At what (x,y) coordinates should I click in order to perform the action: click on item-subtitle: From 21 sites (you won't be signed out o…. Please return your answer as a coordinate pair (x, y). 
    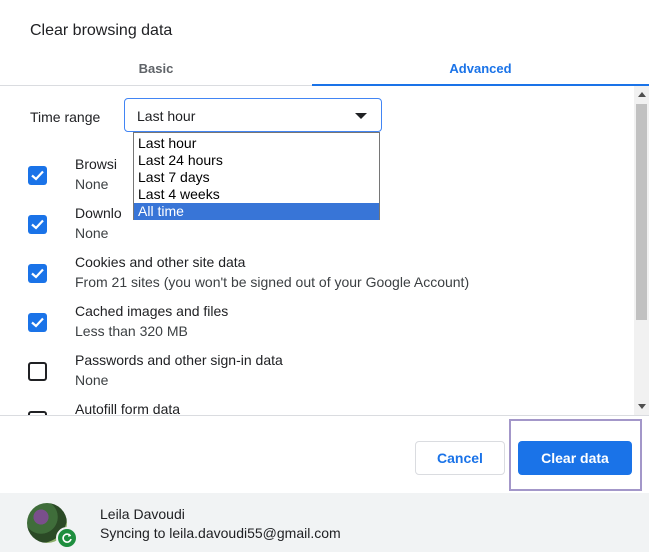
    Looking at the image, I should click on (272, 282).